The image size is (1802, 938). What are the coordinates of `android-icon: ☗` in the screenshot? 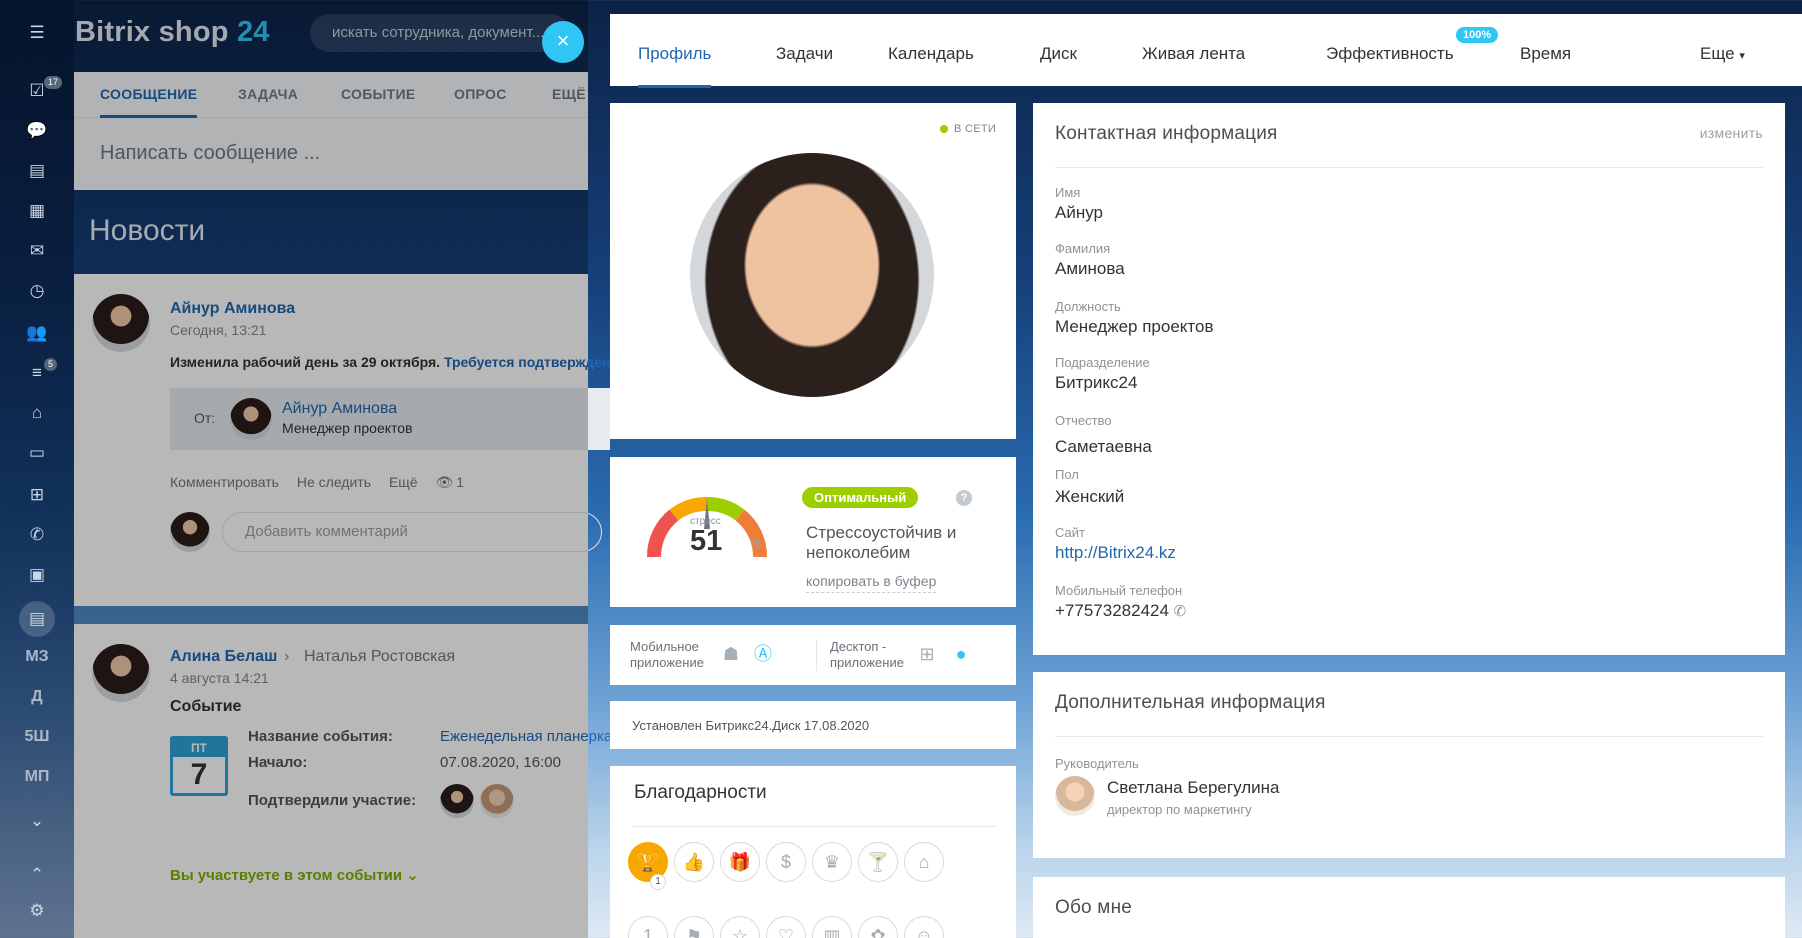 It's located at (731, 654).